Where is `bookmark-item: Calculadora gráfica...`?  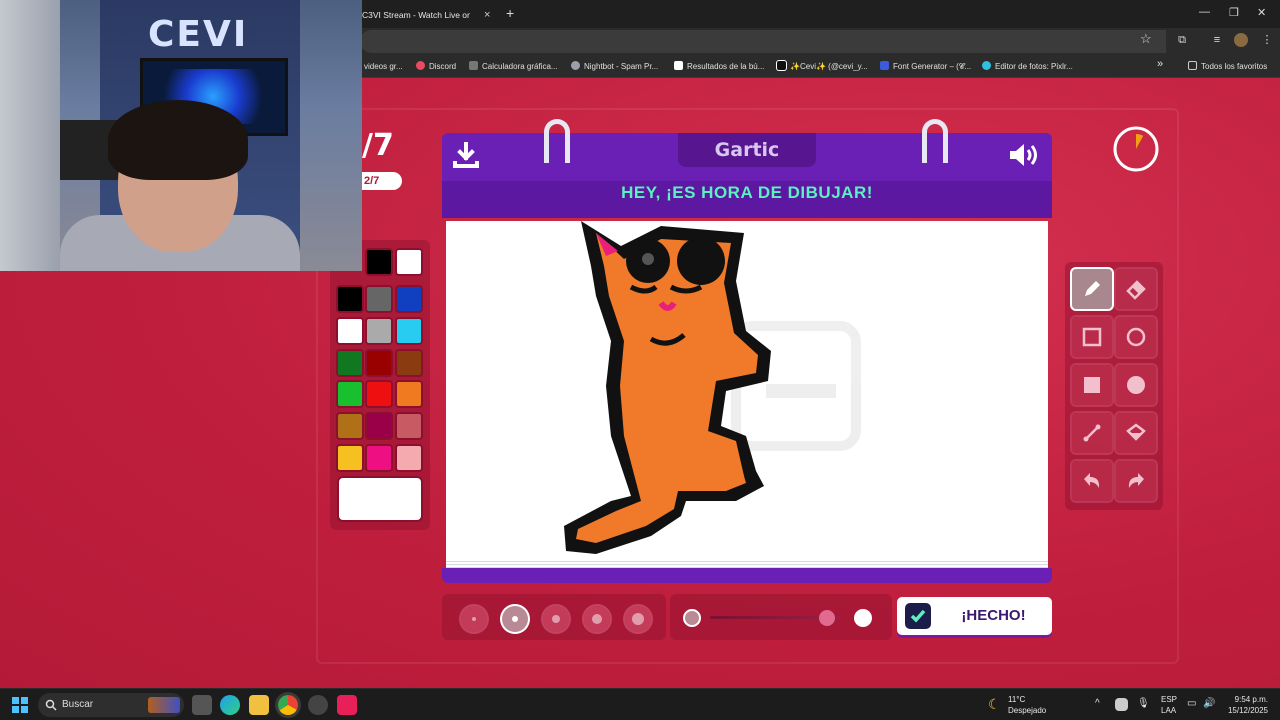
bookmark-item: Calculadora gráfica... is located at coordinates (513, 66).